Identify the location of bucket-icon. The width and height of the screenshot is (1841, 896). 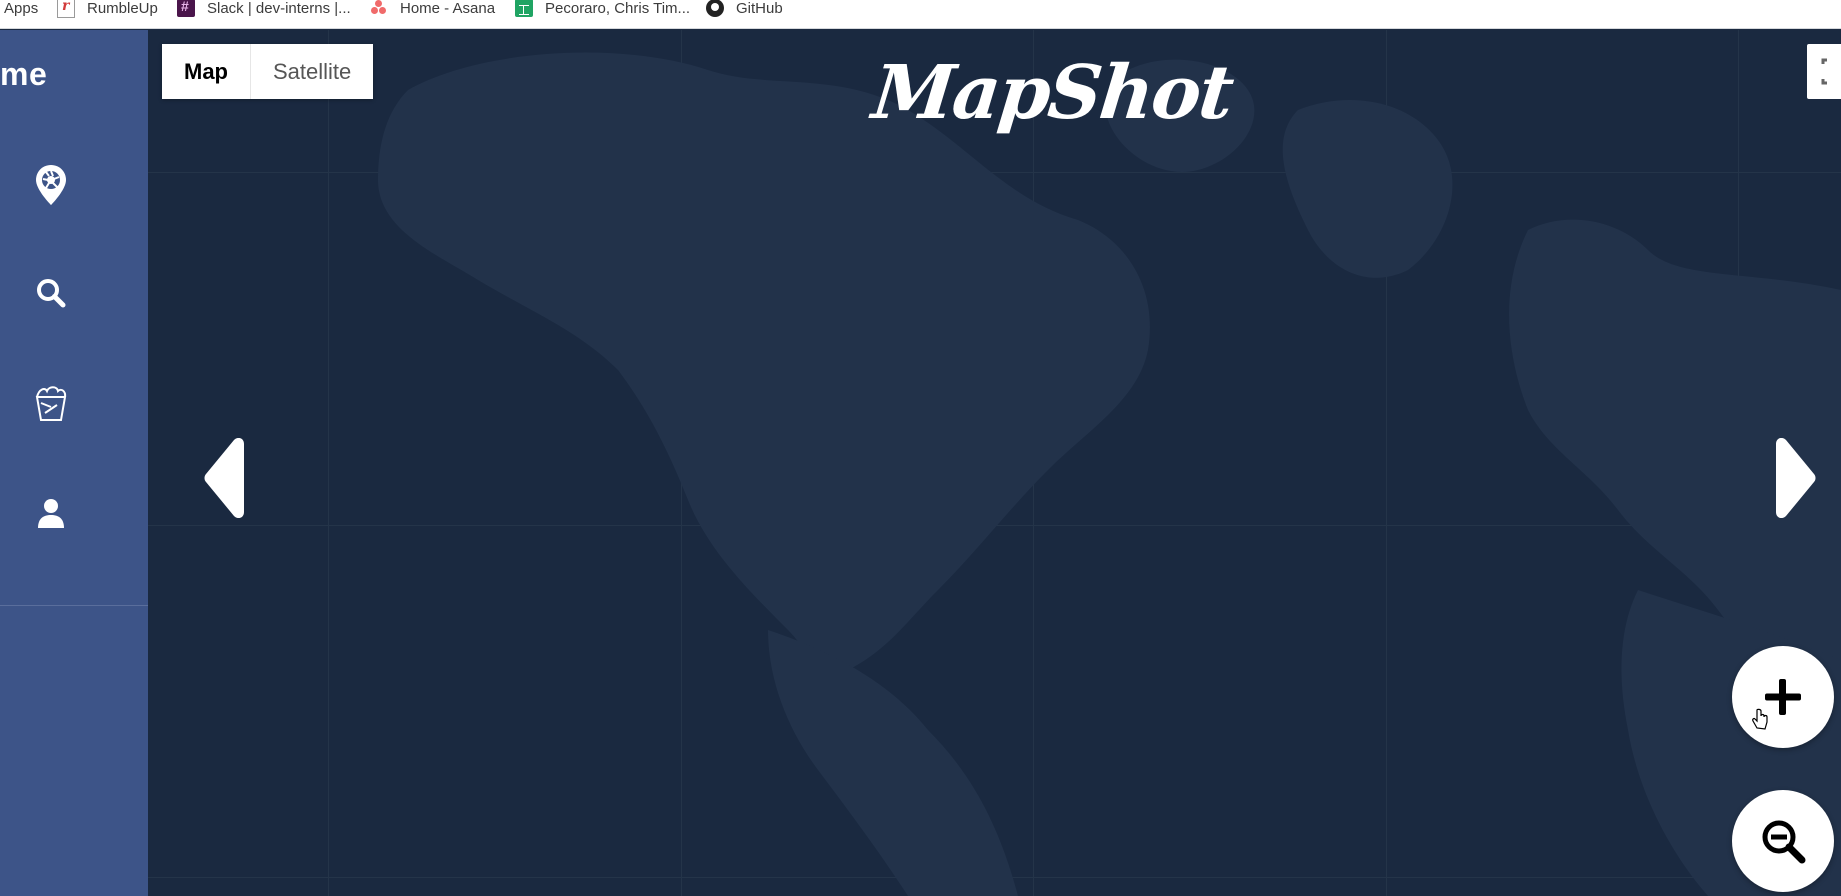
(51, 403).